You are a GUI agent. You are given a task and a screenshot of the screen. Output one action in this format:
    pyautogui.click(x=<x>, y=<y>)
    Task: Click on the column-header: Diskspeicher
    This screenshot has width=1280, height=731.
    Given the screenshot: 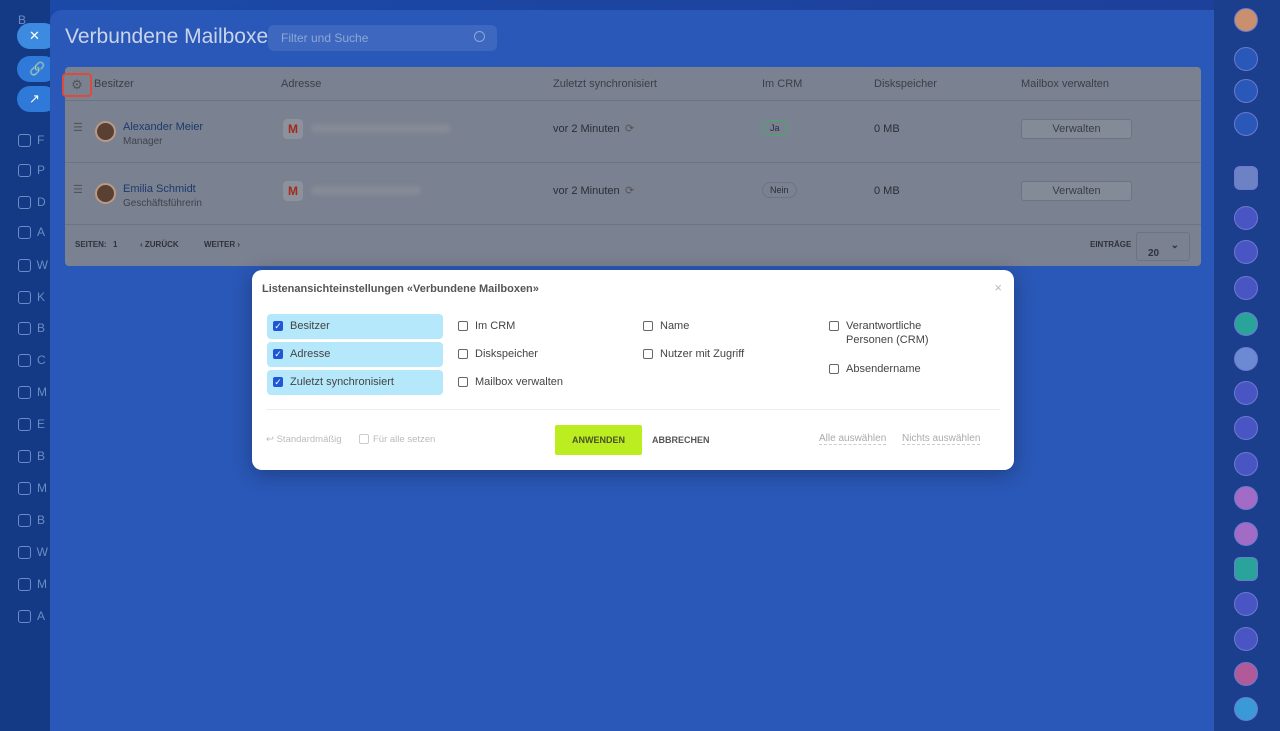 What is the action you would take?
    pyautogui.click(x=905, y=84)
    